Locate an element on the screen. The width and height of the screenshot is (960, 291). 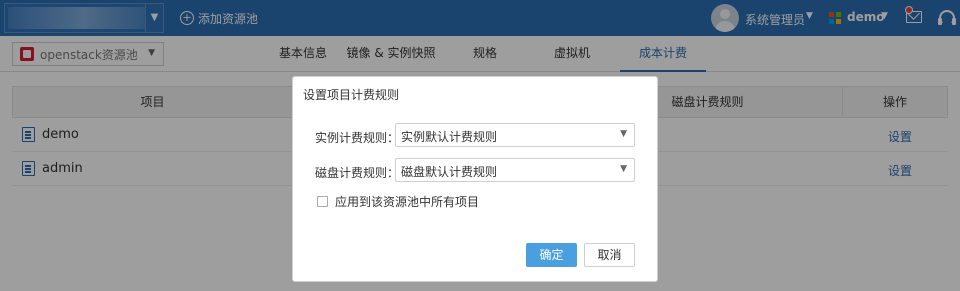
apply-to-all-label: 应用到该资源池中所有项目 is located at coordinates (407, 201).